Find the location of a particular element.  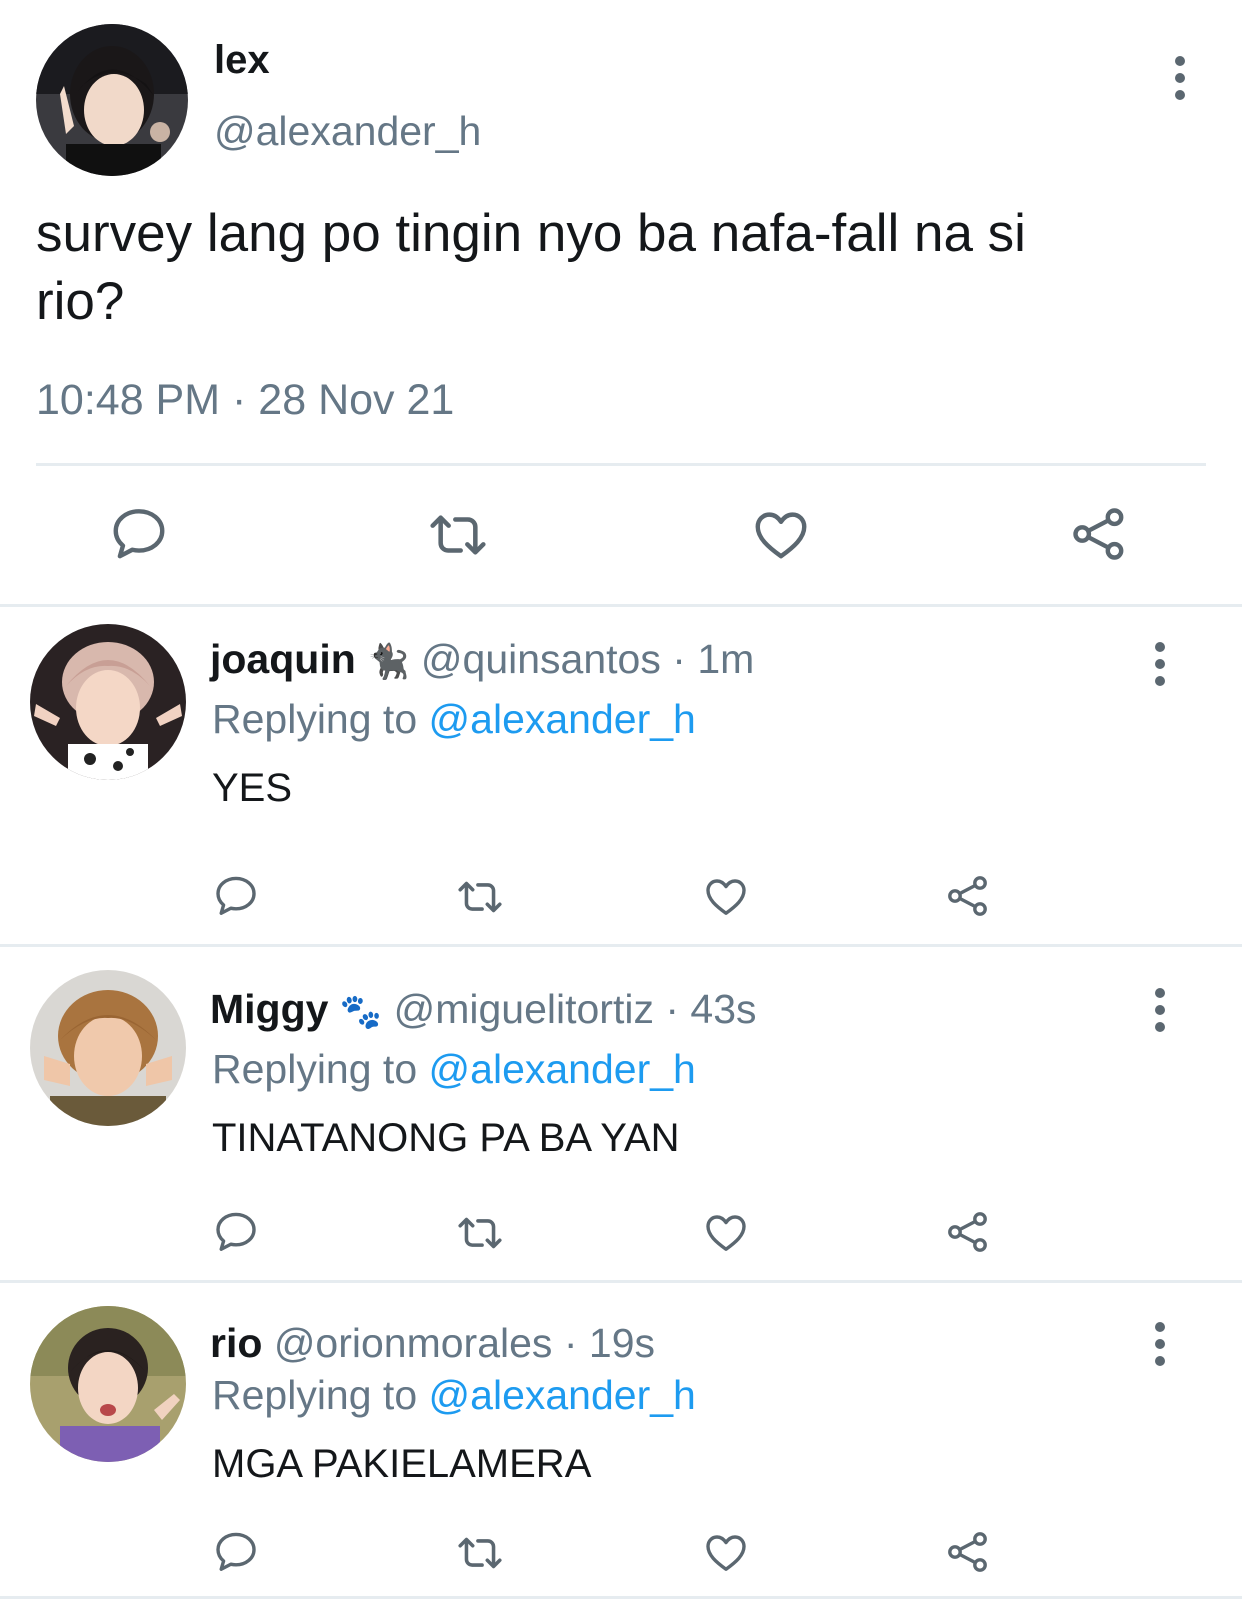

name-emoji: 🐈‍⬛ is located at coordinates (388, 662).